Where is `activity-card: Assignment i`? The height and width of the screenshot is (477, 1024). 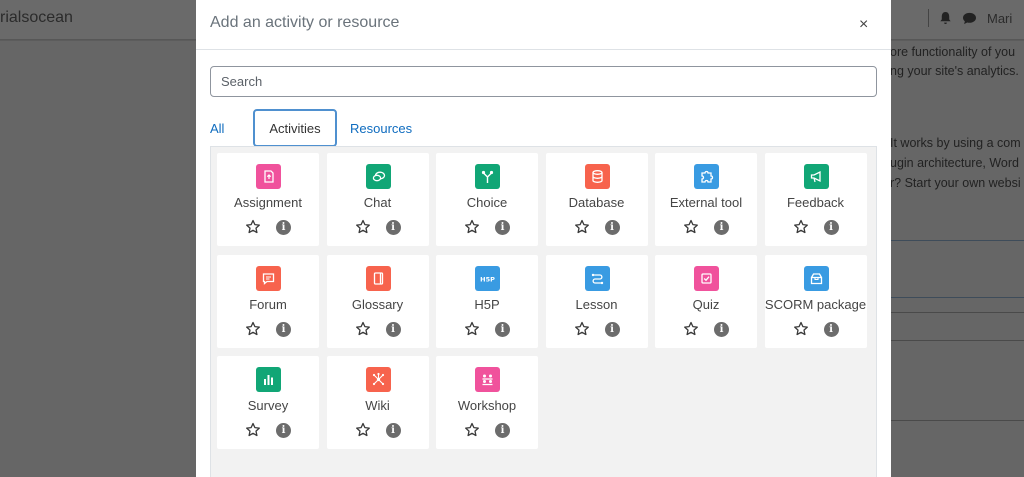
activity-card: Assignment i is located at coordinates (268, 199).